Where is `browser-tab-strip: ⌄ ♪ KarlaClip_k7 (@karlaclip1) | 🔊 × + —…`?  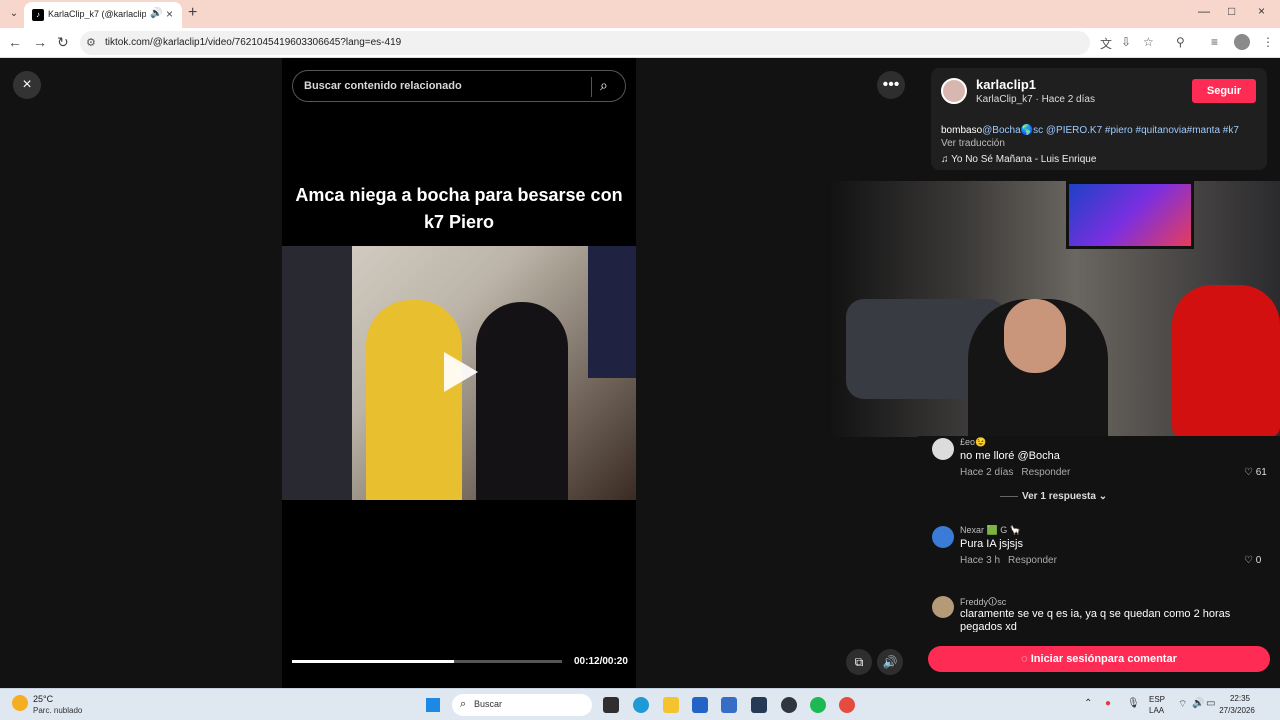
browser-tab-strip: ⌄ ♪ KarlaClip_k7 (@karlaclip1) | 🔊 × + —… is located at coordinates (640, 14).